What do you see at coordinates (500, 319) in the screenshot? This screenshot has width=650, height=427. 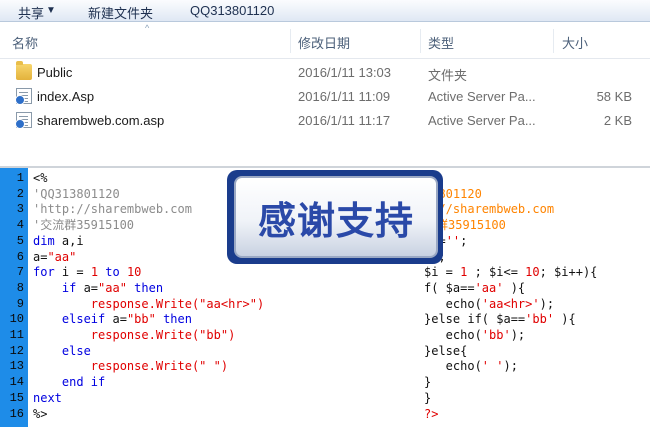 I see `code-text: }else if( $a=='bb' ){` at bounding box center [500, 319].